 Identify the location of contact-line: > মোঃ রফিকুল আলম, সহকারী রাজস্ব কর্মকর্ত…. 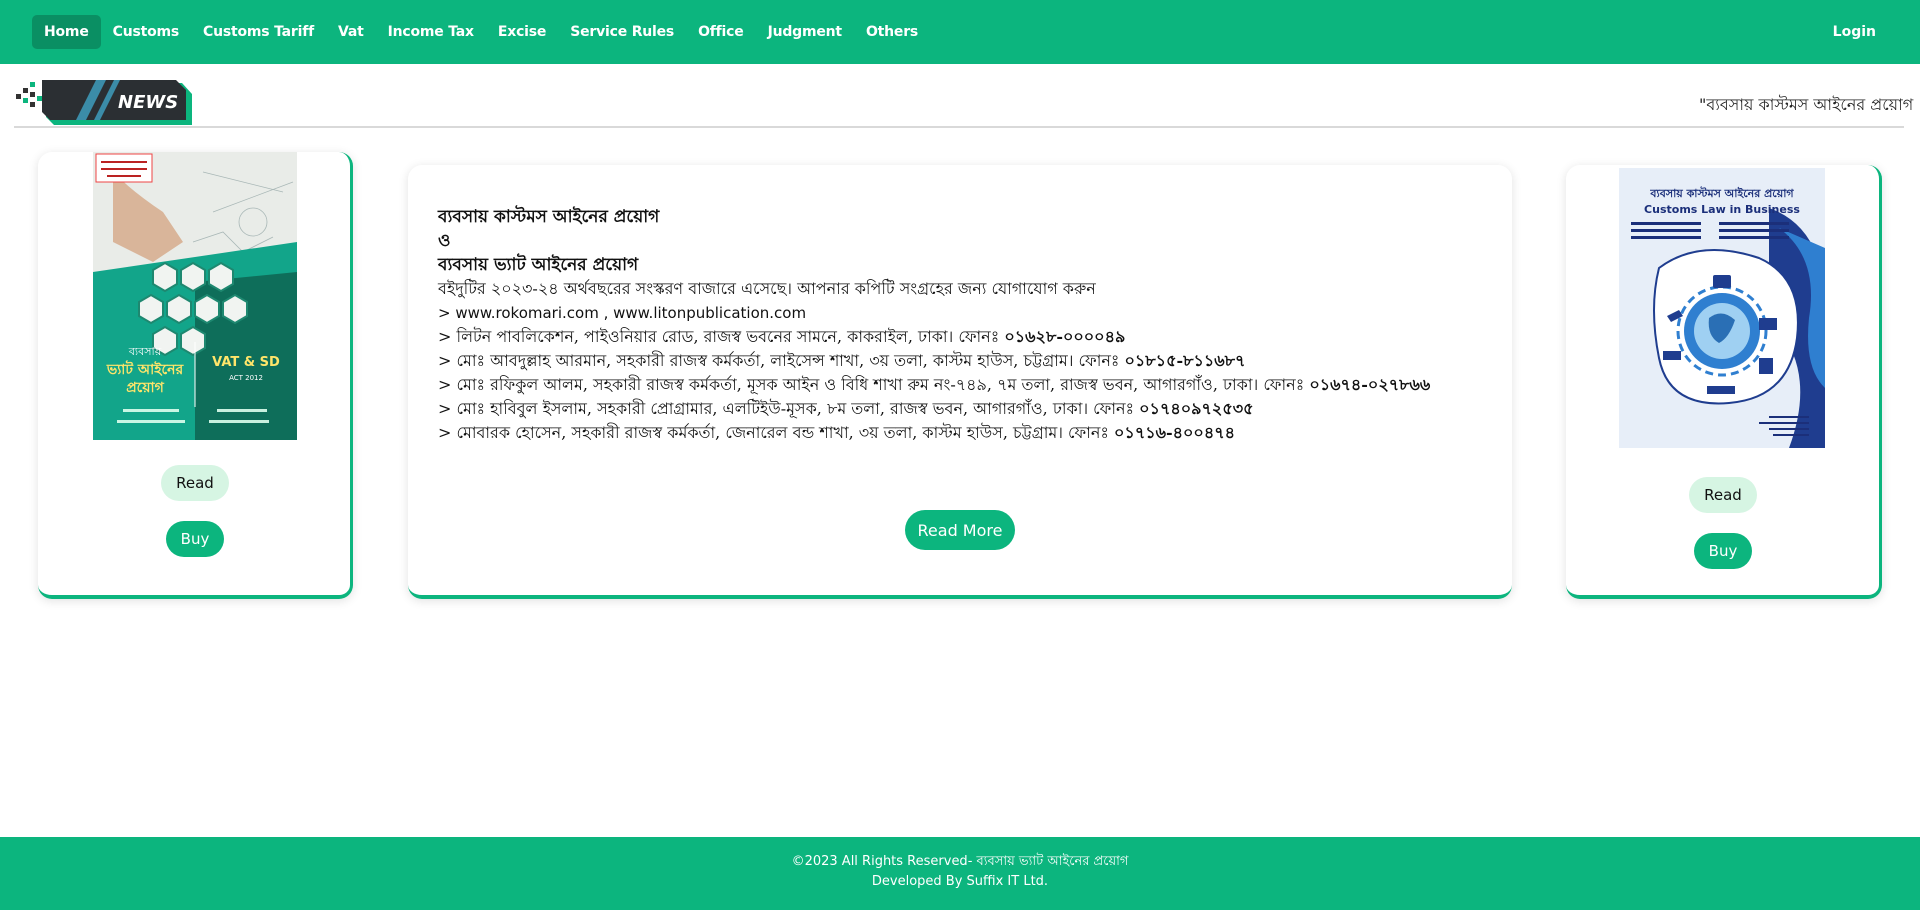
(968, 385).